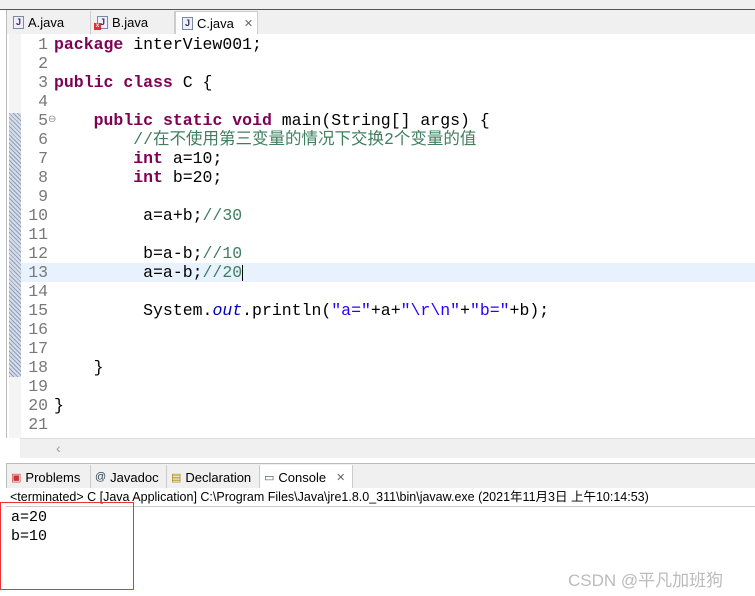 The width and height of the screenshot is (755, 596). What do you see at coordinates (43, 139) in the screenshot?
I see `line-number: 6` at bounding box center [43, 139].